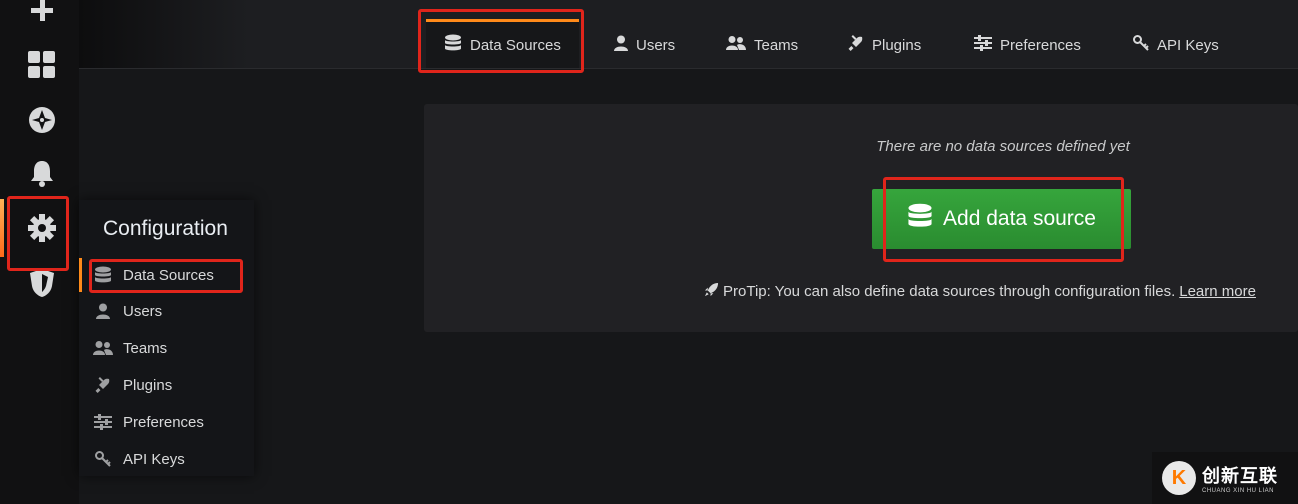 The width and height of the screenshot is (1298, 504). Describe the element at coordinates (42, 173) in the screenshot. I see `alerting-icon` at that location.